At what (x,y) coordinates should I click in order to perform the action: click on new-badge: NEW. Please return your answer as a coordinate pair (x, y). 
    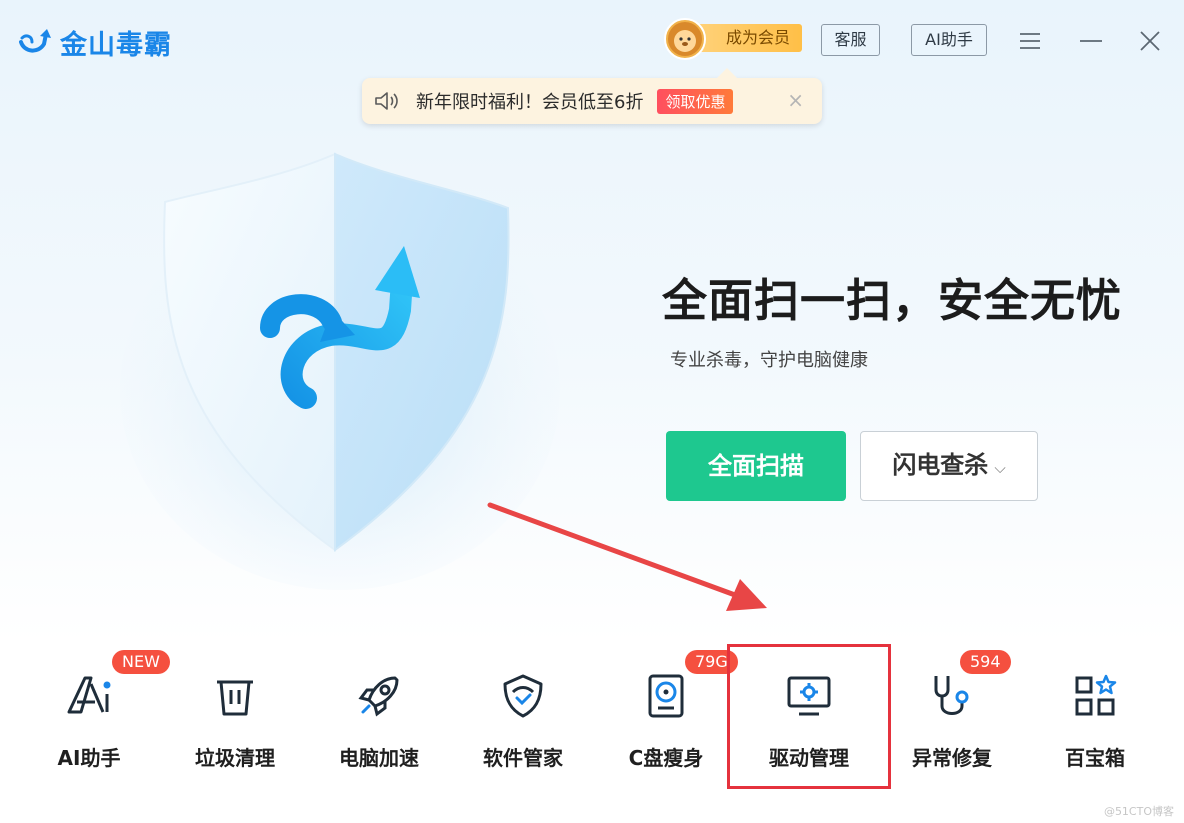
    Looking at the image, I should click on (141, 662).